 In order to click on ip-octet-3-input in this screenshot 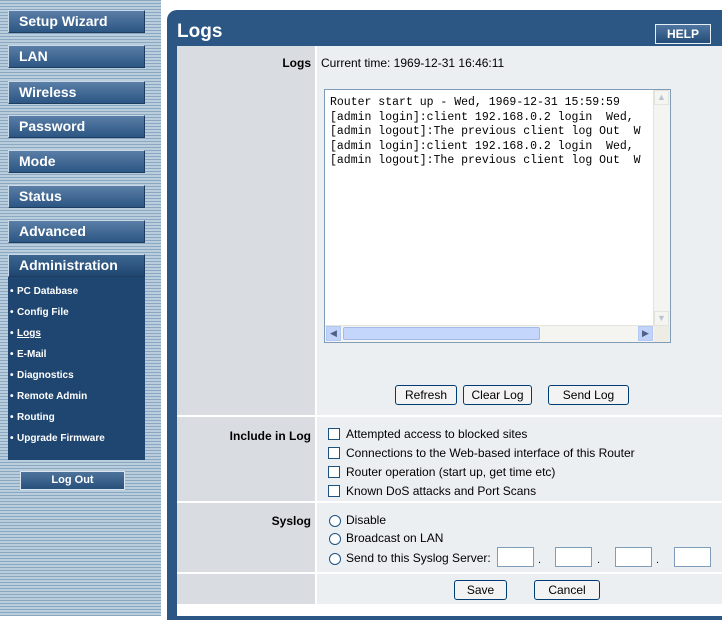, I will do `click(633, 557)`.